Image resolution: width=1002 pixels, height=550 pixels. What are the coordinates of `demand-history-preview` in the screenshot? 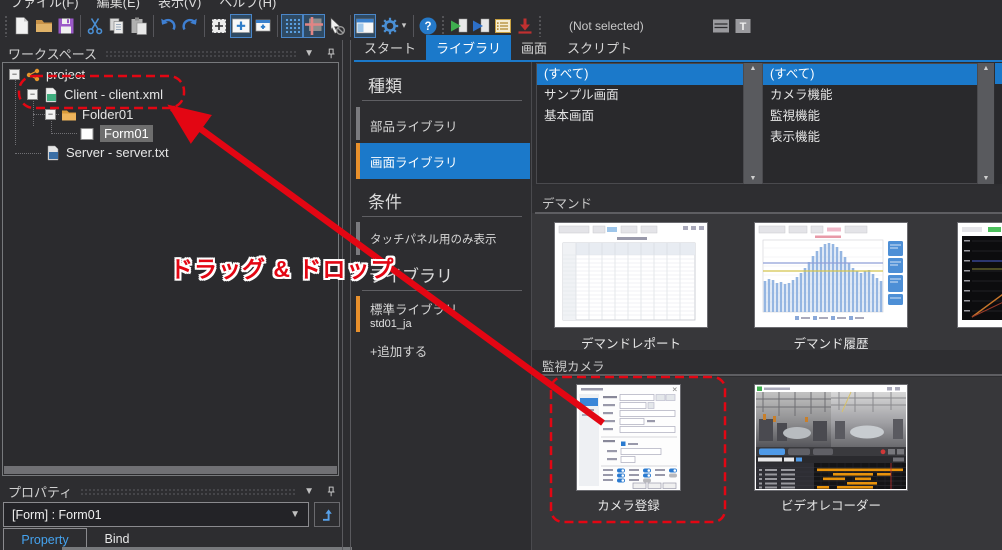 It's located at (831, 275).